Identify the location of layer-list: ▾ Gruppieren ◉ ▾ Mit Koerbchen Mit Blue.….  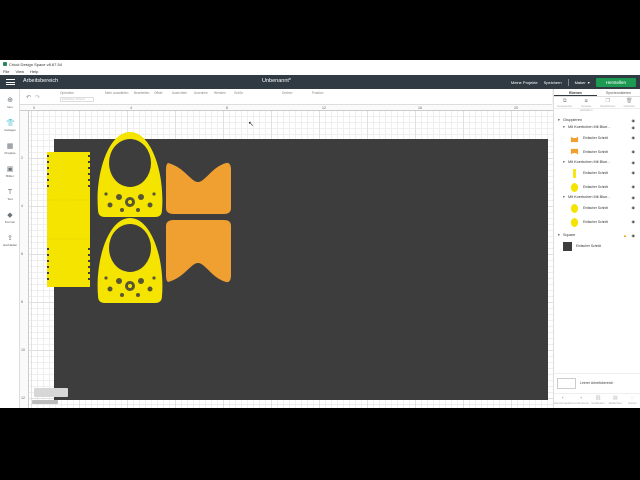
(597, 185).